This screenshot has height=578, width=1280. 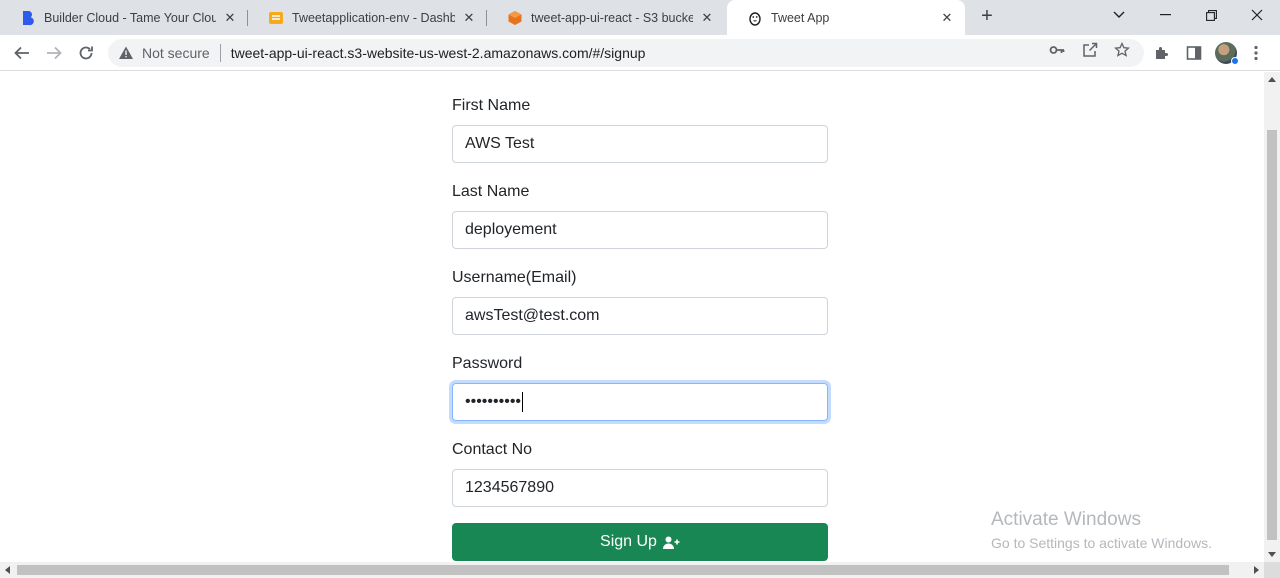 What do you see at coordinates (640, 316) in the screenshot?
I see `username-email-input: awsTest@test.com` at bounding box center [640, 316].